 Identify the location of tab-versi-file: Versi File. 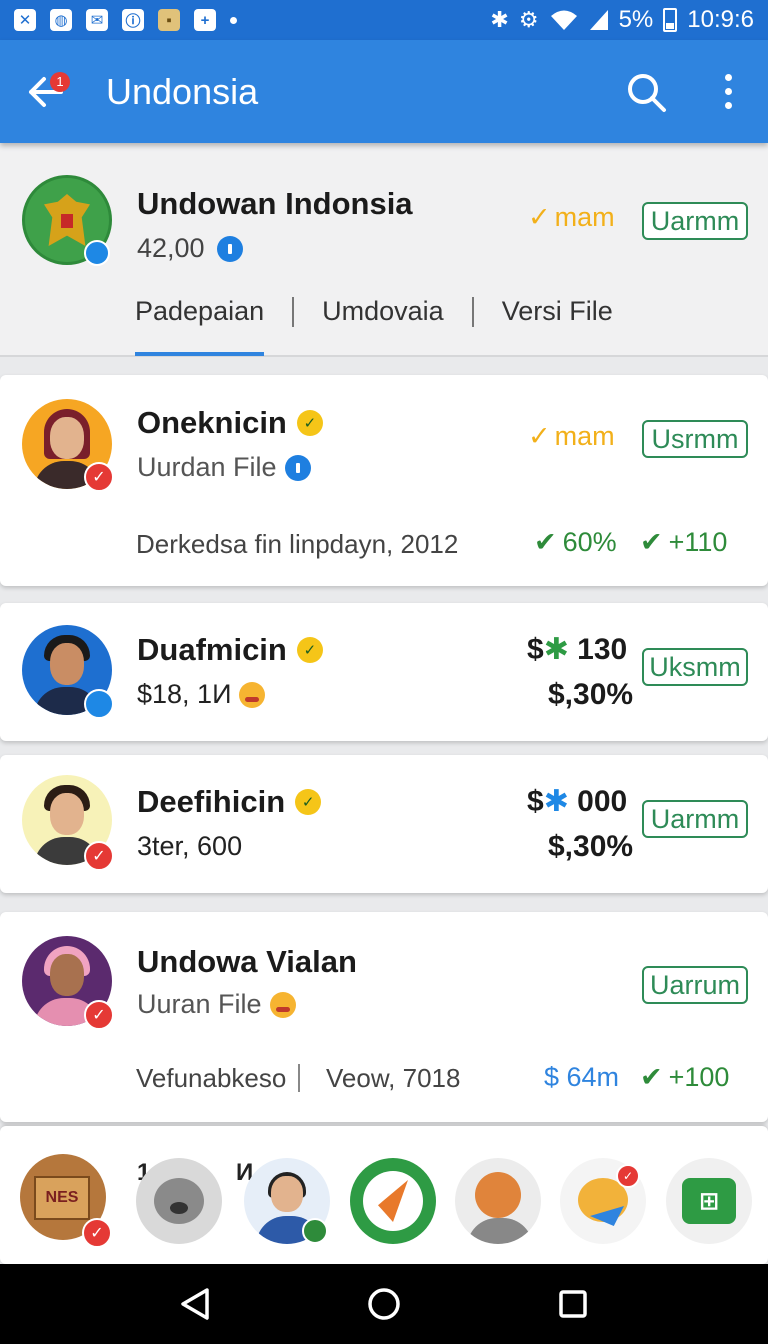
(557, 318).